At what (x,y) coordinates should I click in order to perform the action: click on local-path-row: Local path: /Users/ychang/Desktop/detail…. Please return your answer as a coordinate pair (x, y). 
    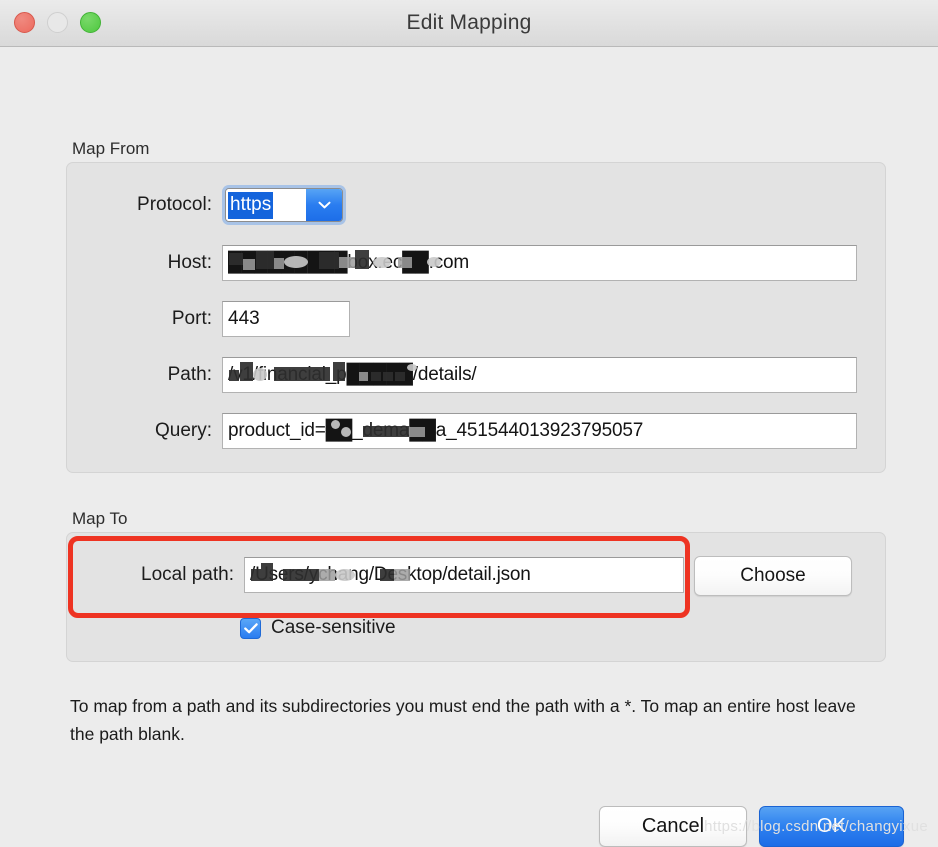
    Looking at the image, I should click on (386, 575).